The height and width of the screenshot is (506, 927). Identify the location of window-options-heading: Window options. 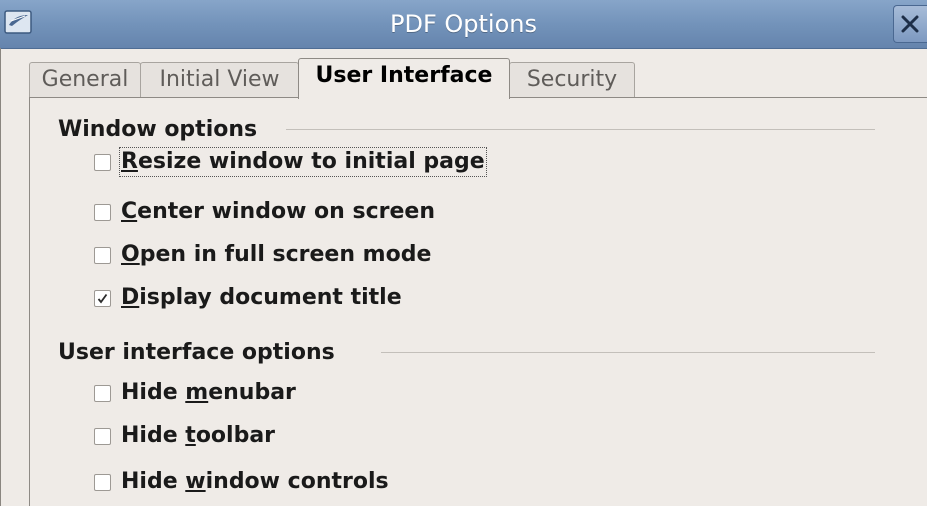
(158, 129).